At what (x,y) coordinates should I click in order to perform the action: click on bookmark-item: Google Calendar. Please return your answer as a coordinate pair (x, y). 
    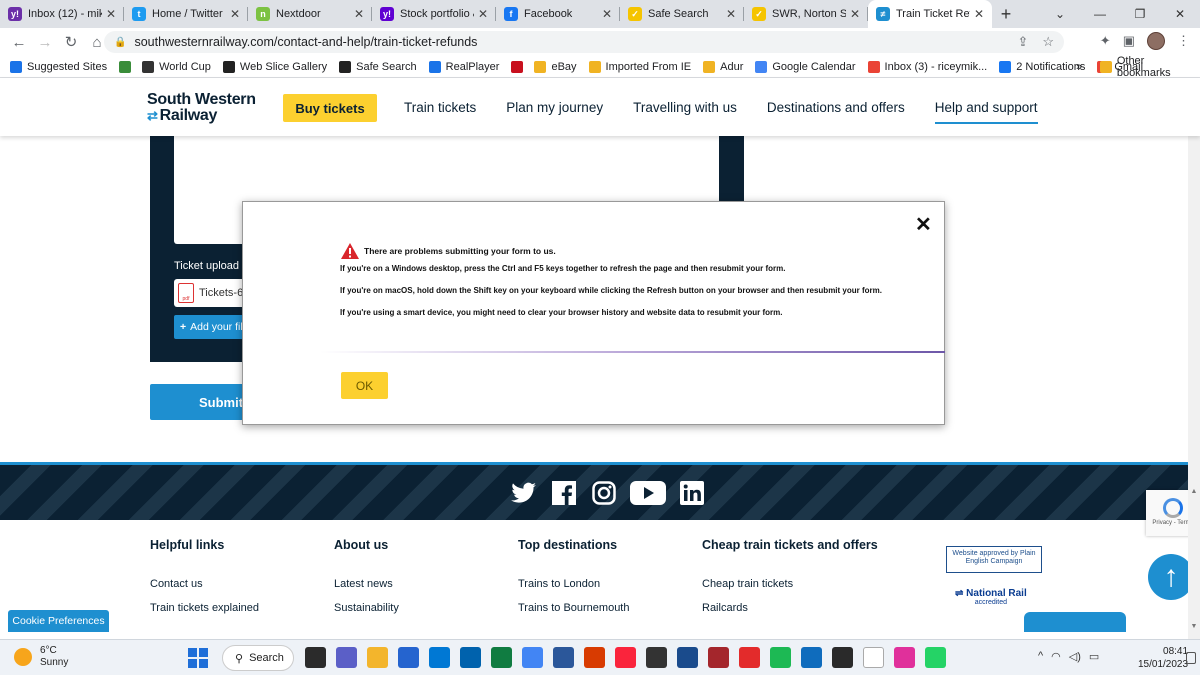
    Looking at the image, I should click on (805, 66).